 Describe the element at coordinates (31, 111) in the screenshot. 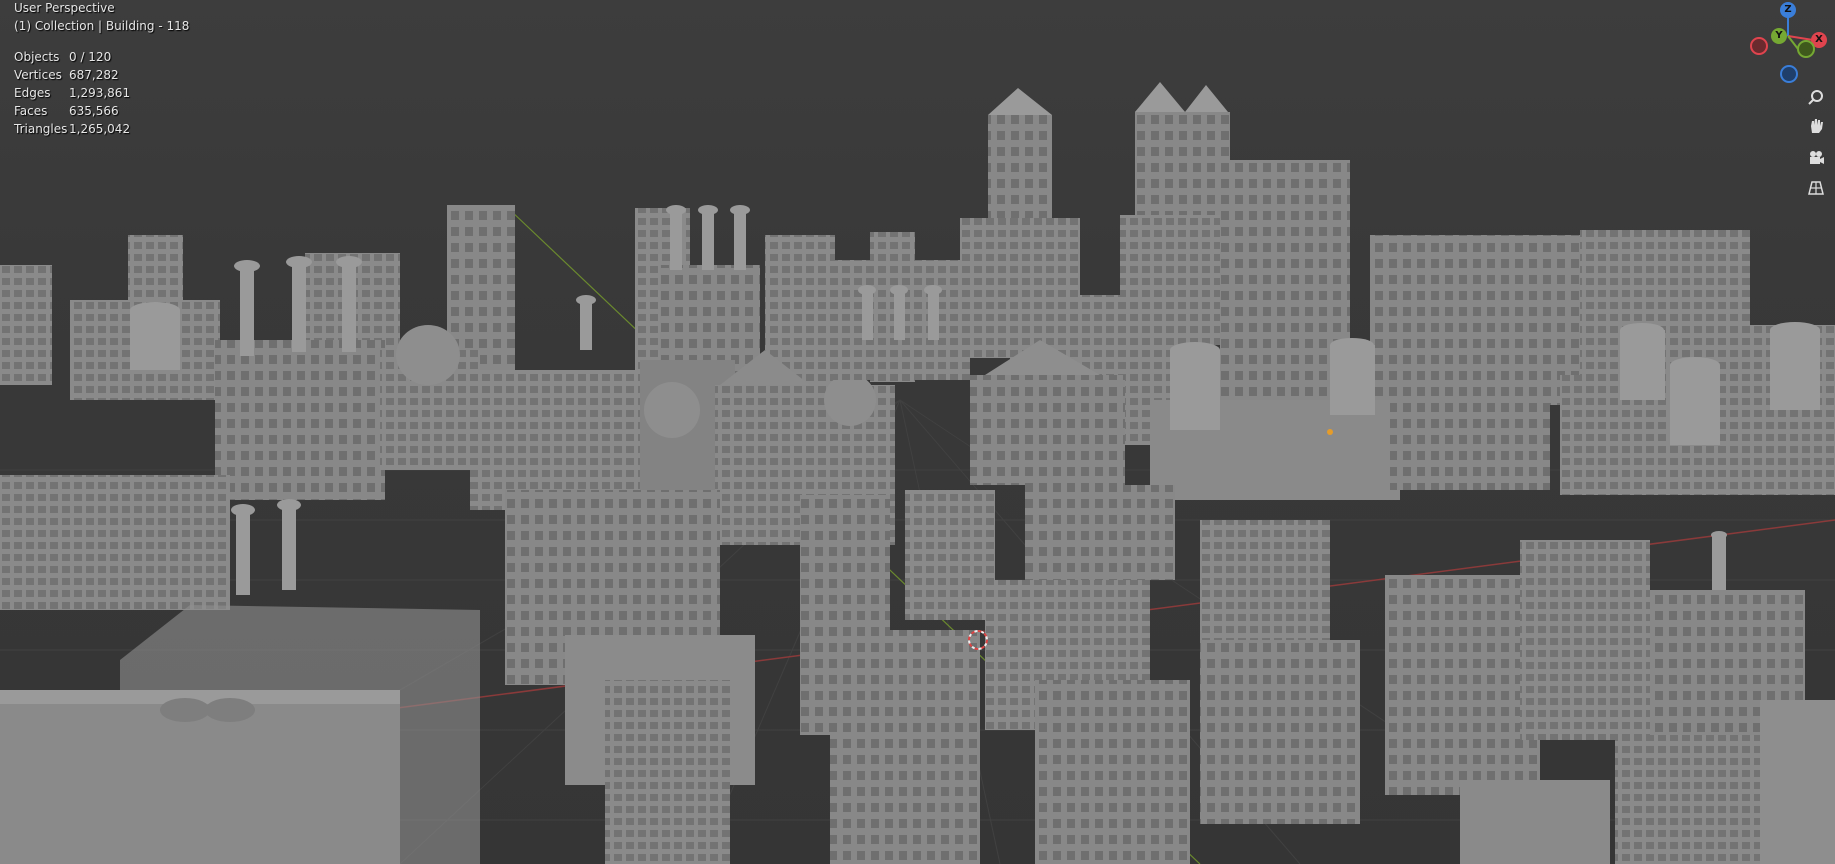

I see `stat-label: Faces` at that location.